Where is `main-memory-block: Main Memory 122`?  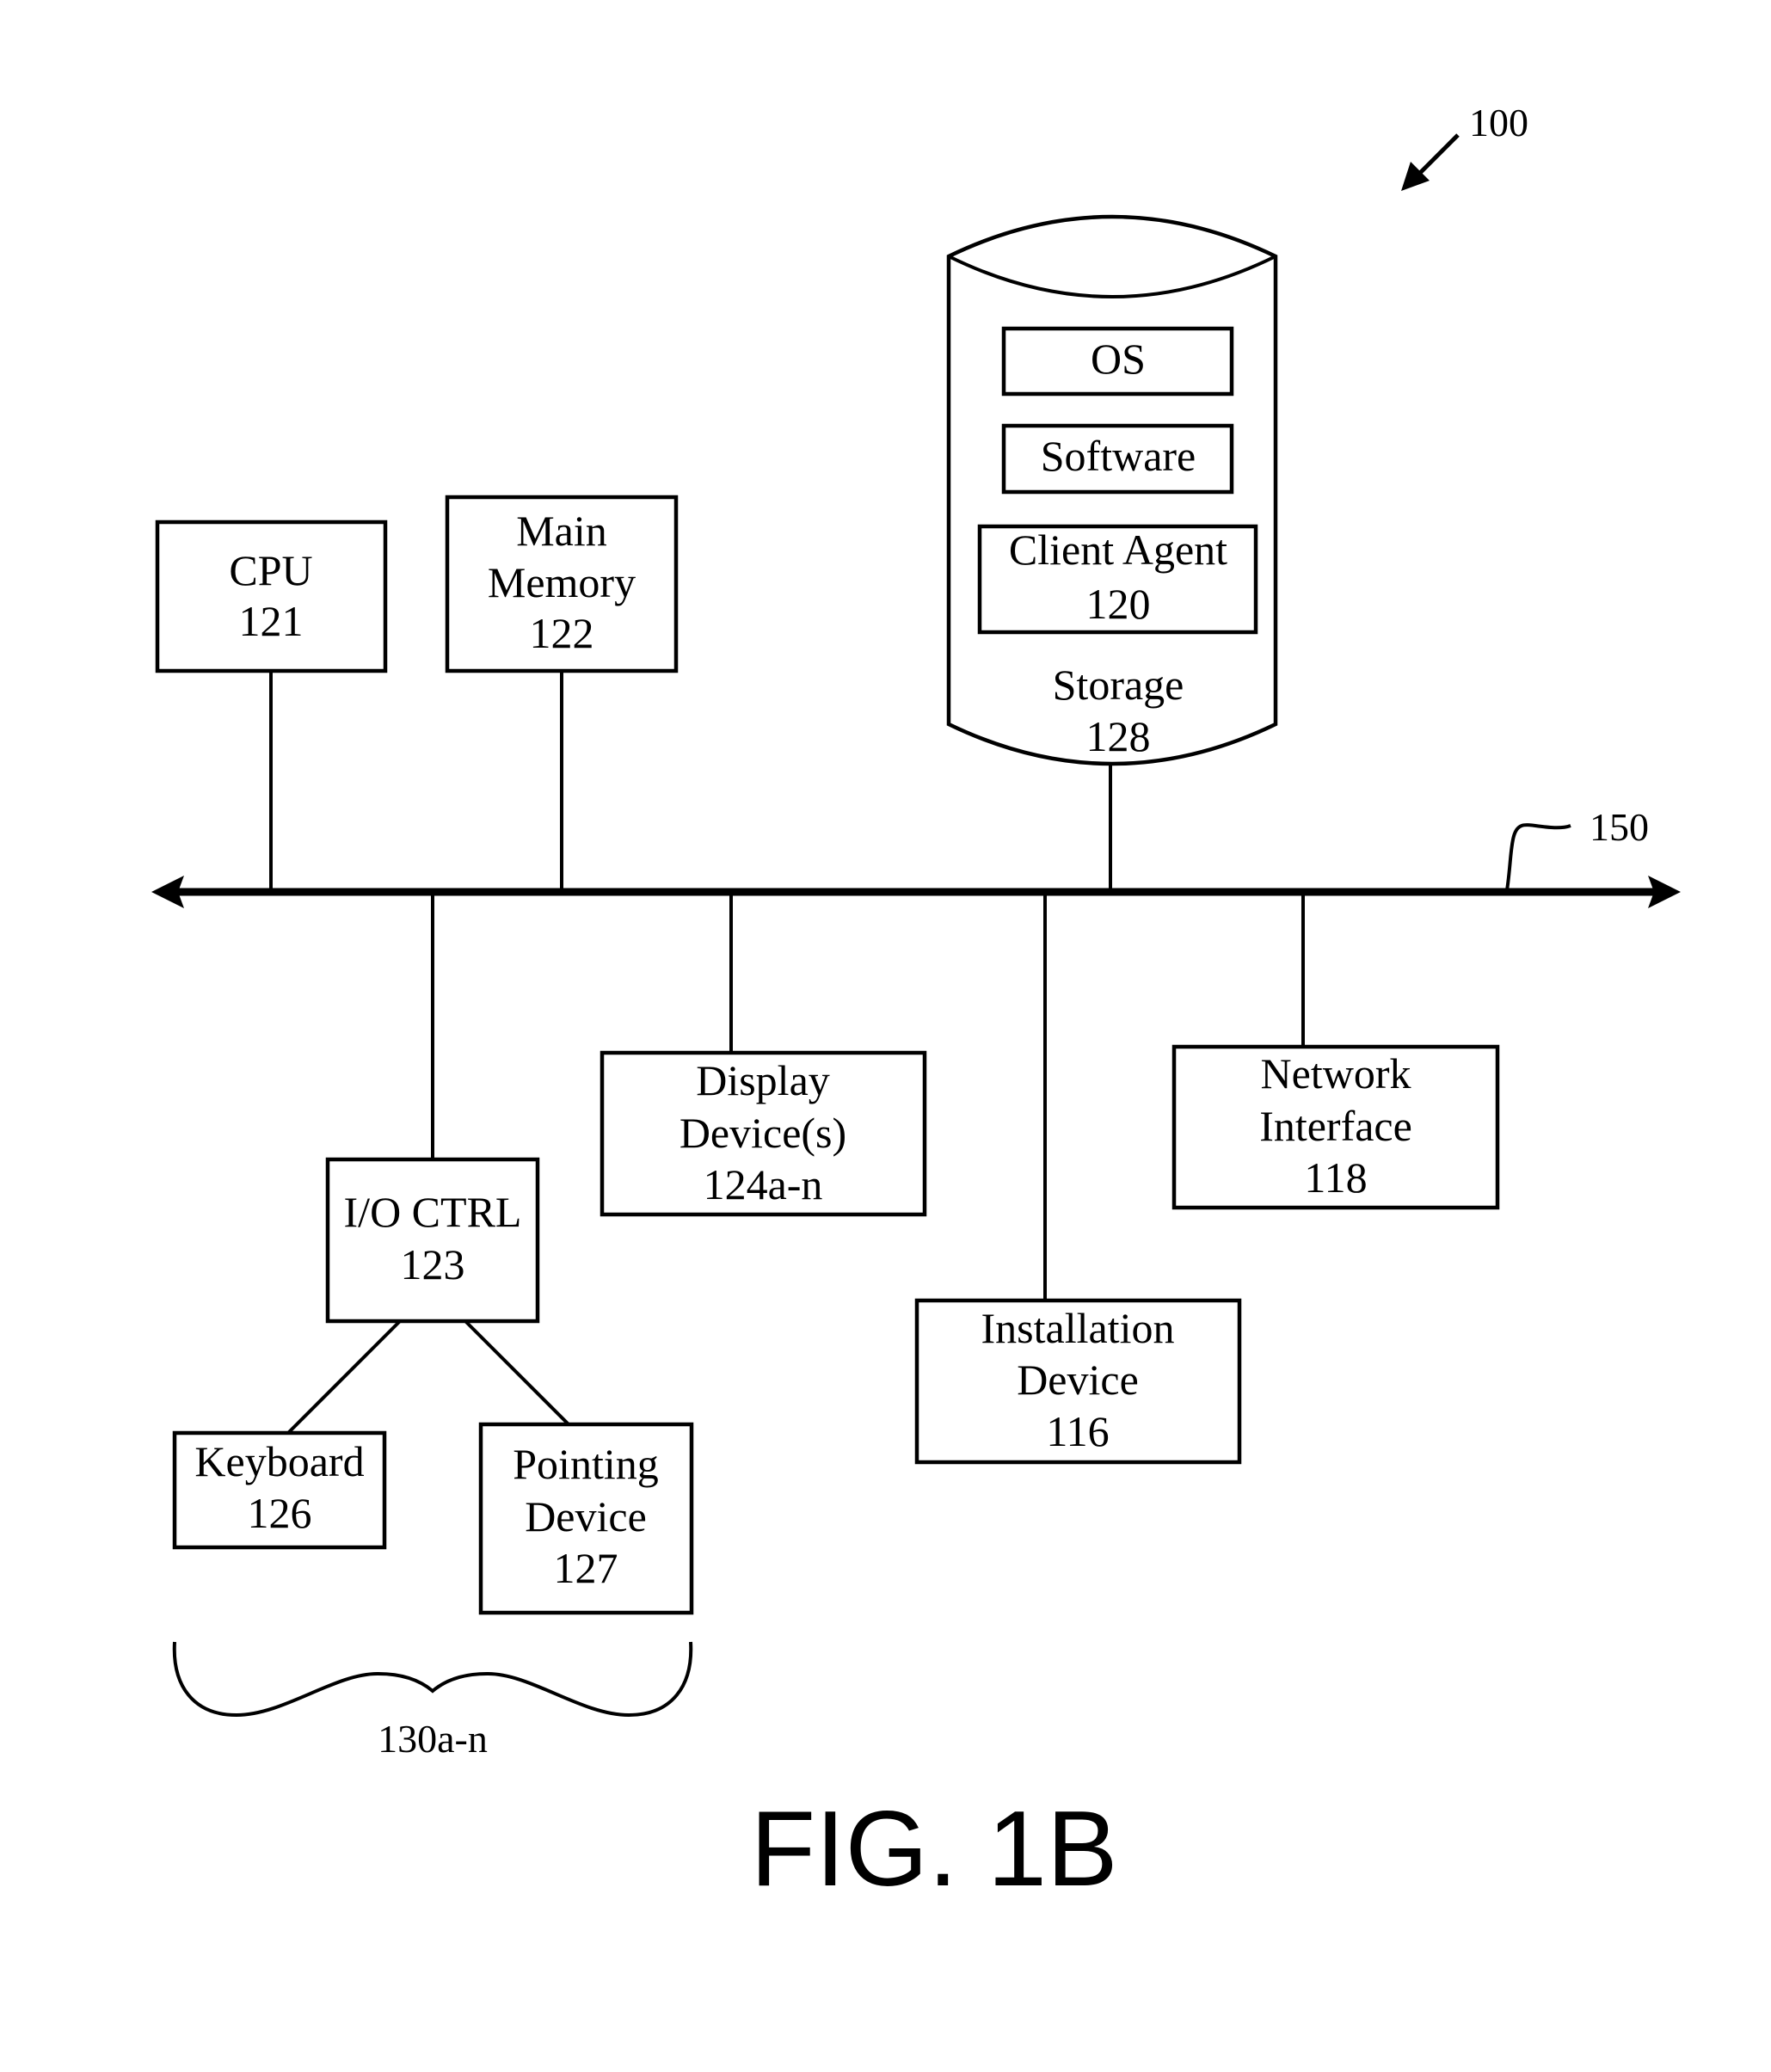
main-memory-block: Main Memory 122 is located at coordinates (562, 694).